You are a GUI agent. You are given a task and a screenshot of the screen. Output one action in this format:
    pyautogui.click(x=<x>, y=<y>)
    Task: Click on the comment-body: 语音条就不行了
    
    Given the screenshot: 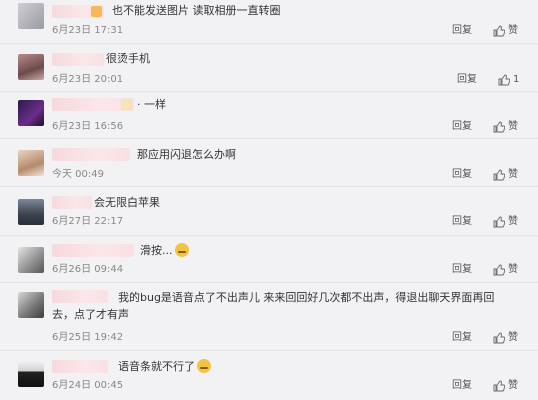 What is the action you would take?
    pyautogui.click(x=156, y=366)
    